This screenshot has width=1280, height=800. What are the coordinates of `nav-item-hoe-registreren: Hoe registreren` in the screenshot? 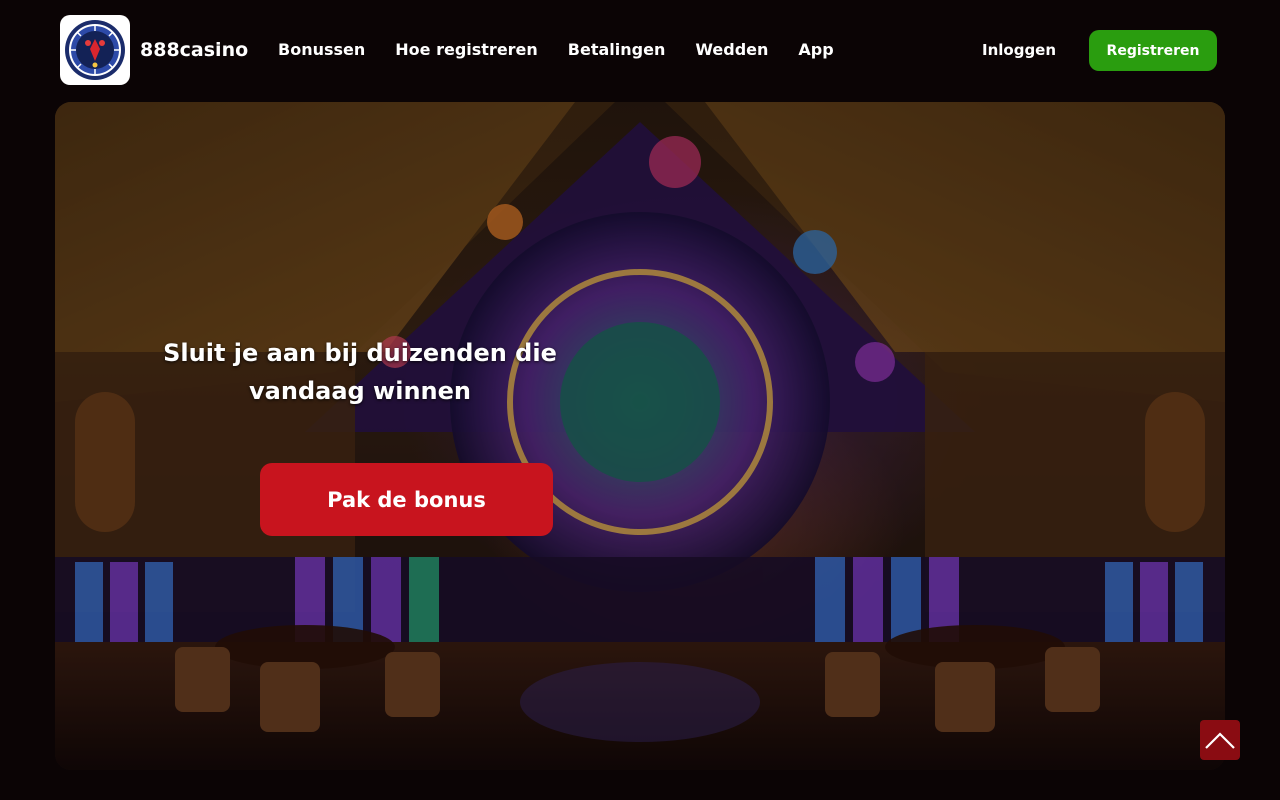 It's located at (466, 50).